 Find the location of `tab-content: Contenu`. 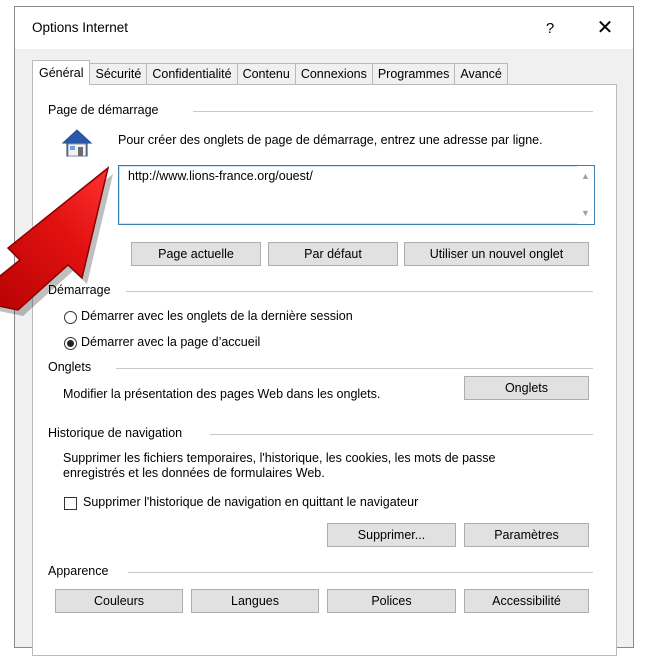

tab-content: Contenu is located at coordinates (266, 74).